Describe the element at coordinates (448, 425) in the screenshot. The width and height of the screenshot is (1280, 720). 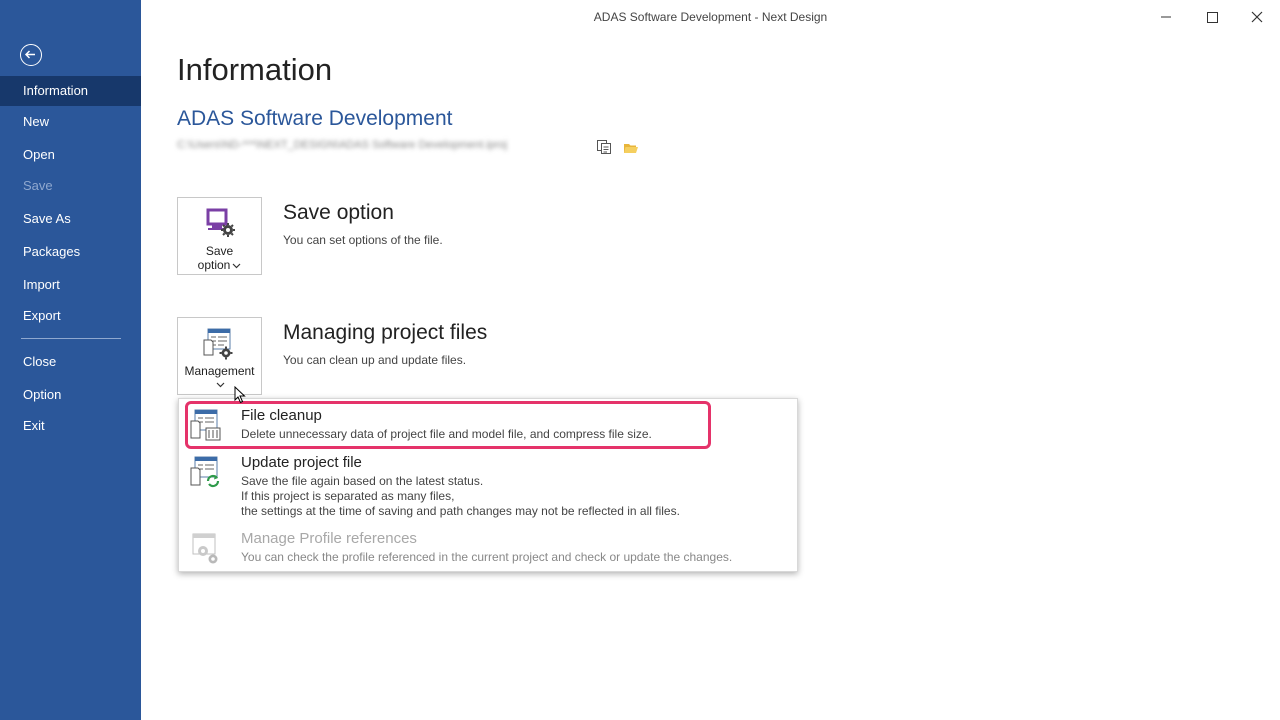
I see `highlight-box` at that location.